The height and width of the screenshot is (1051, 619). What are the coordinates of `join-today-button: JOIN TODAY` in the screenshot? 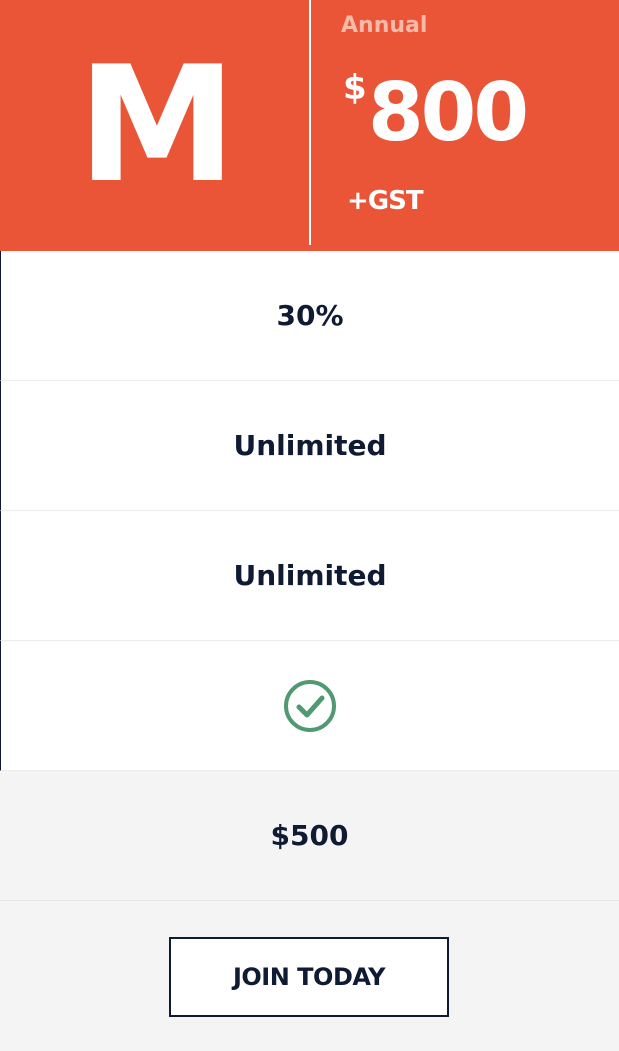 It's located at (309, 977).